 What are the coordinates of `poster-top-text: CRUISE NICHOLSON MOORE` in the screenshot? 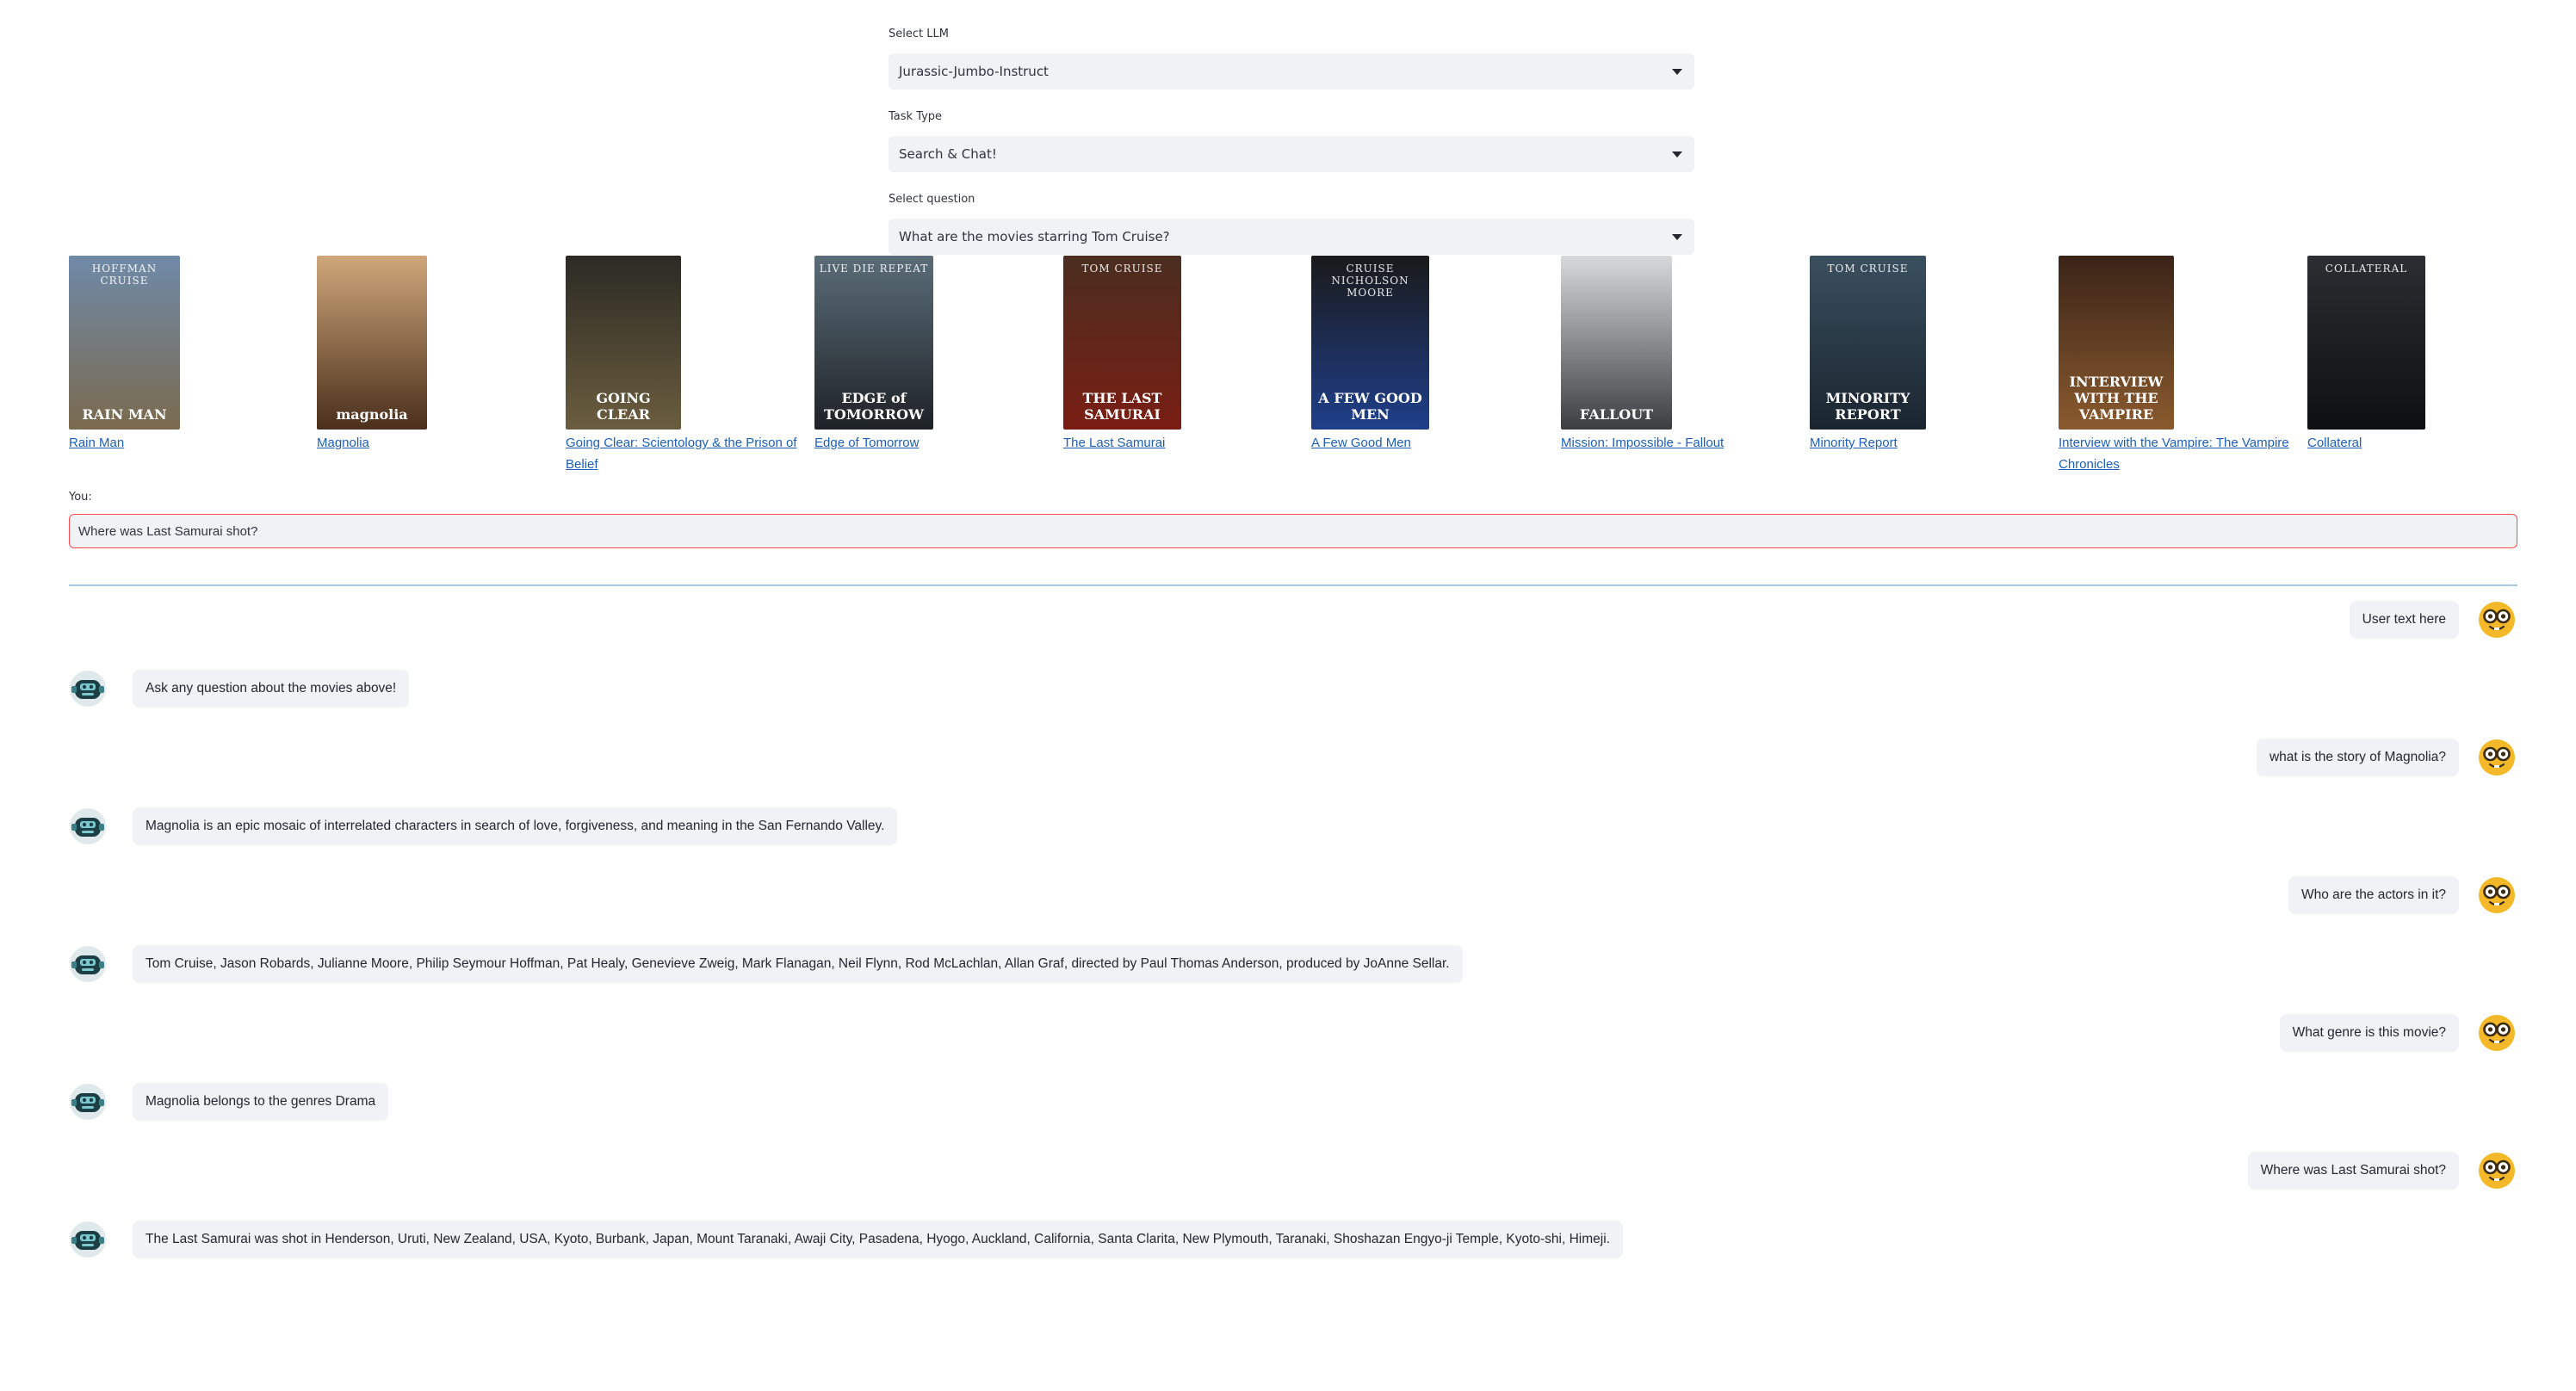 It's located at (1370, 281).